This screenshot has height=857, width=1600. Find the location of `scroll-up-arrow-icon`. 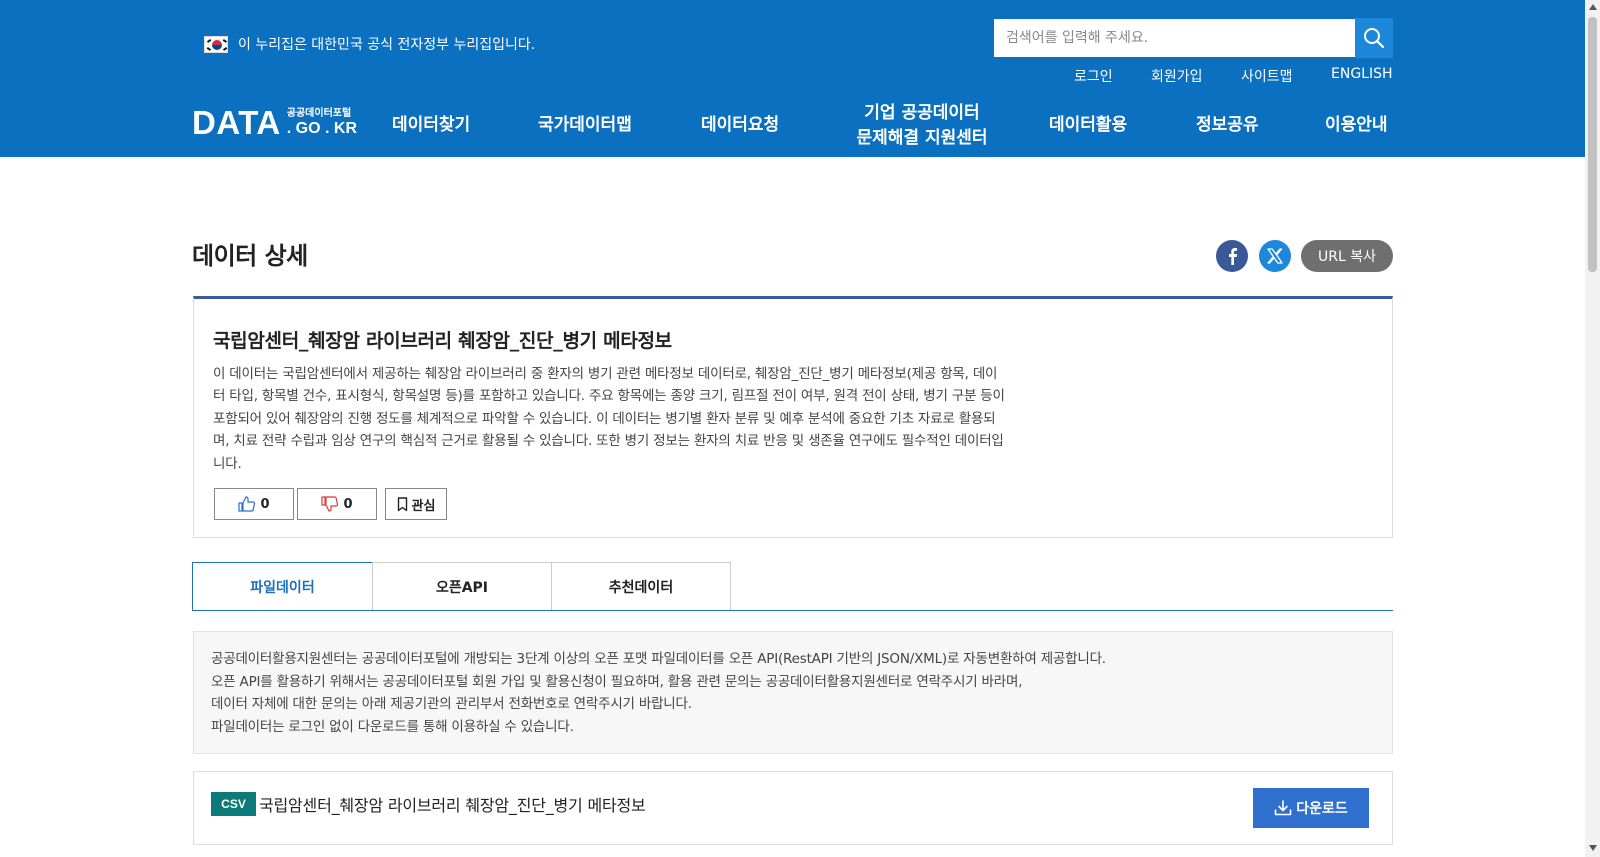

scroll-up-arrow-icon is located at coordinates (1593, 7).